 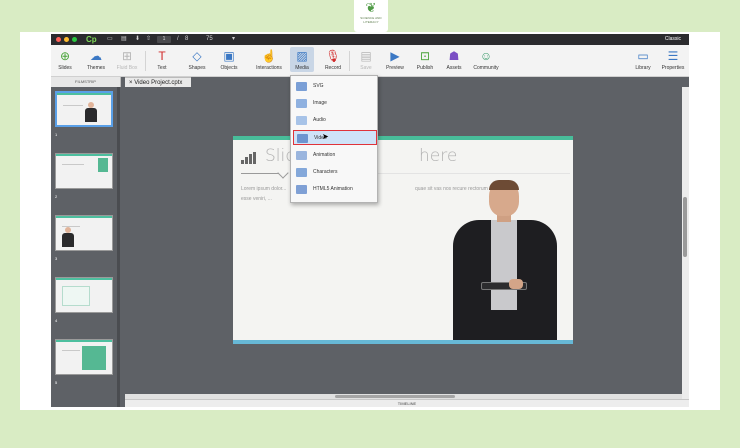 What do you see at coordinates (137, 39) in the screenshot?
I see `download-icon: ⬇` at bounding box center [137, 39].